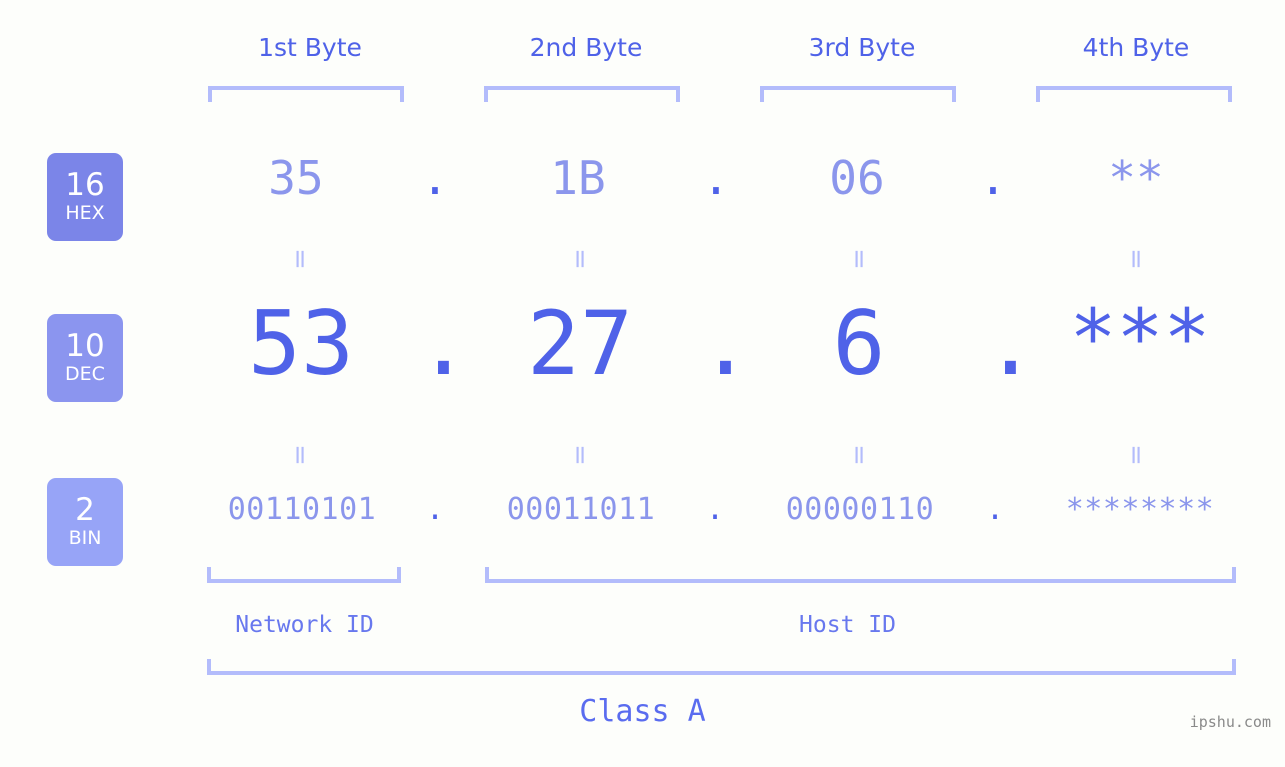 This screenshot has height=767, width=1285. Describe the element at coordinates (859, 455) in the screenshot. I see `equality-mark-3b: =` at that location.